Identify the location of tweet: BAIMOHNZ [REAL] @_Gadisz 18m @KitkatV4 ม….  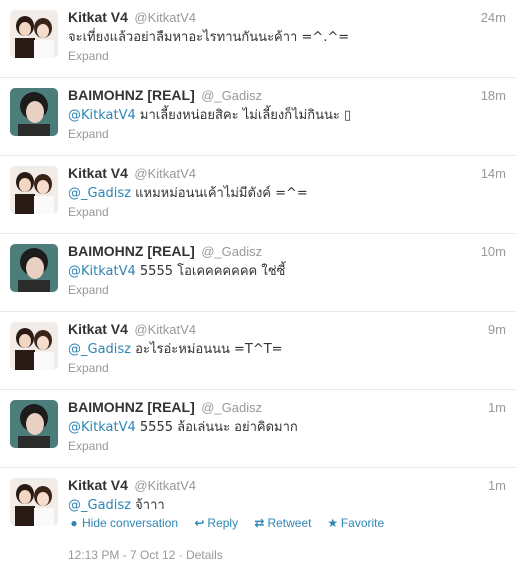
(258, 117).